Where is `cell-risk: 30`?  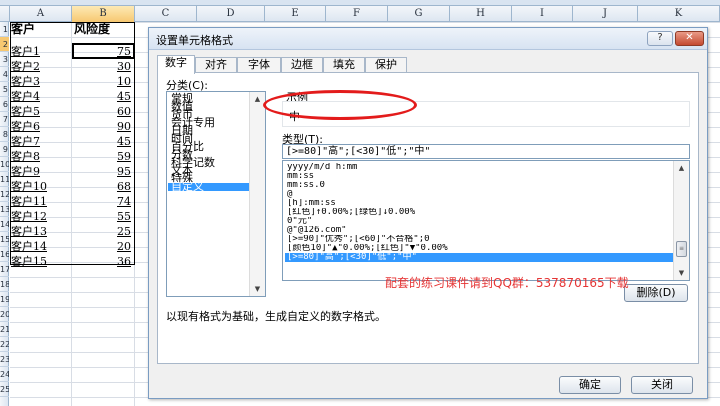 cell-risk: 30 is located at coordinates (103, 66).